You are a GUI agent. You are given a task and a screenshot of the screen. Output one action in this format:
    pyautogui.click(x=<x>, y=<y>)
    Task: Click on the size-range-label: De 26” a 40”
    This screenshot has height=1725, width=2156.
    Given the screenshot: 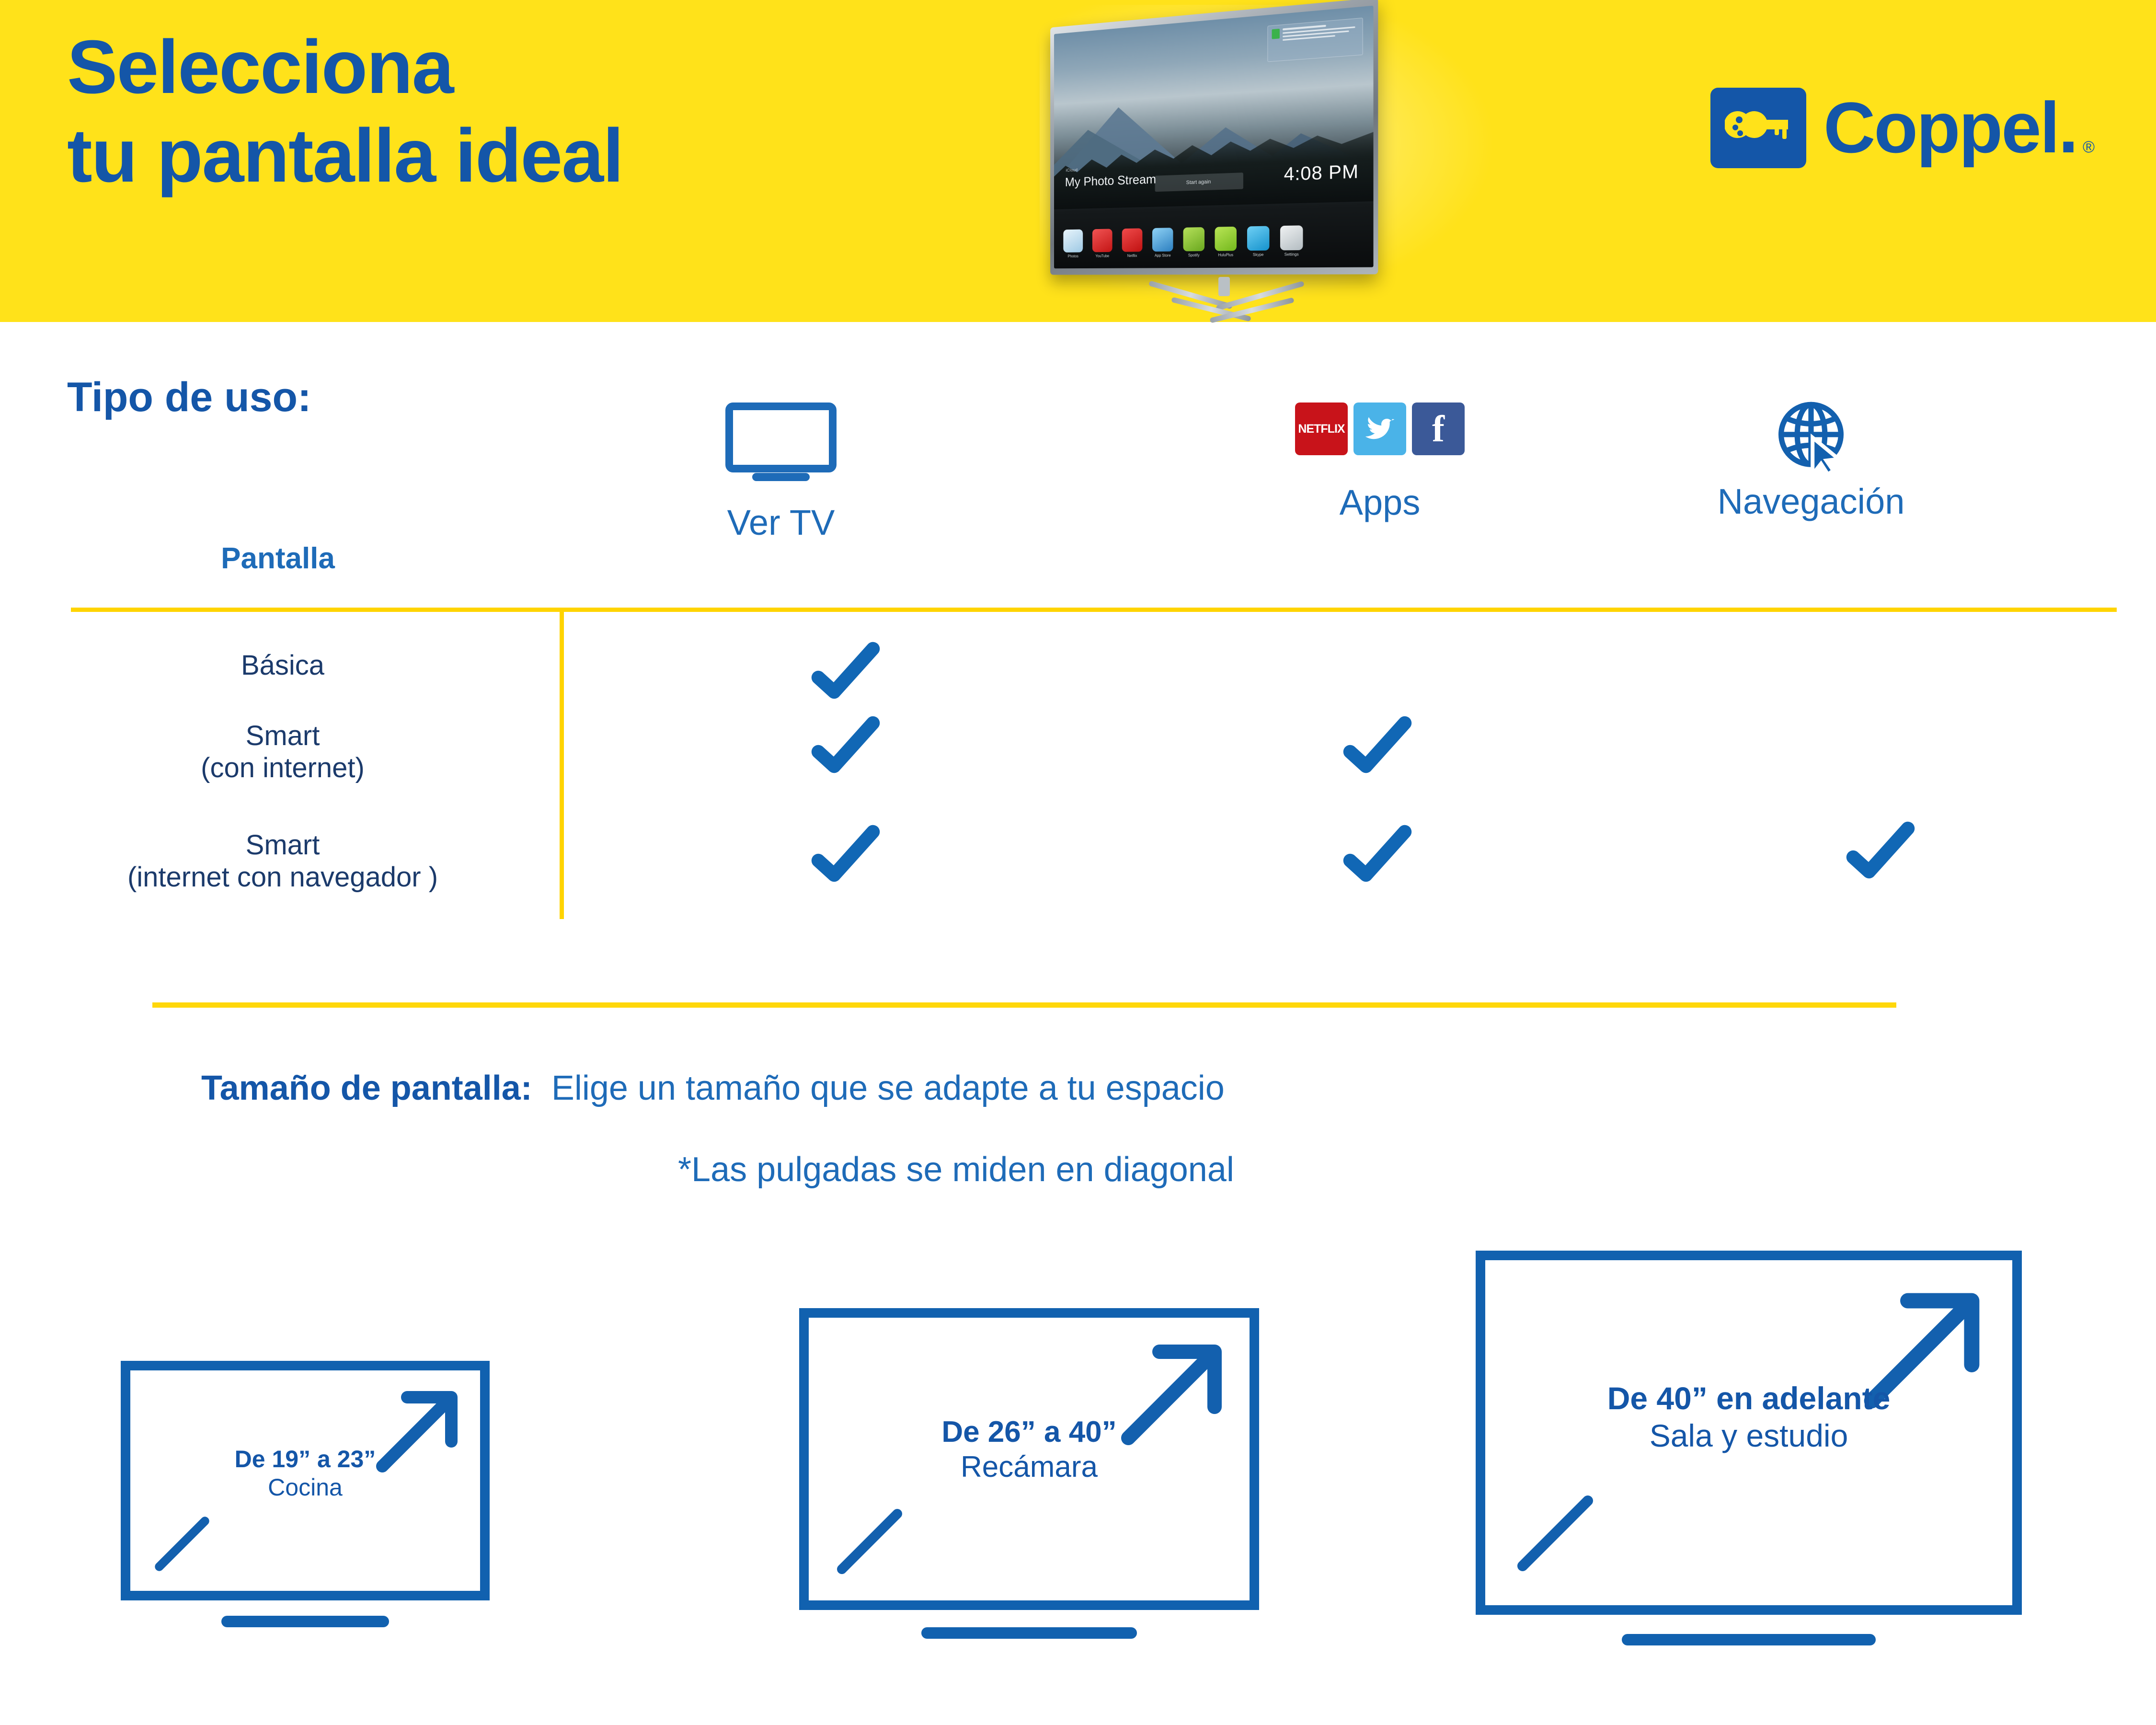 What is the action you would take?
    pyautogui.click(x=1029, y=1432)
    